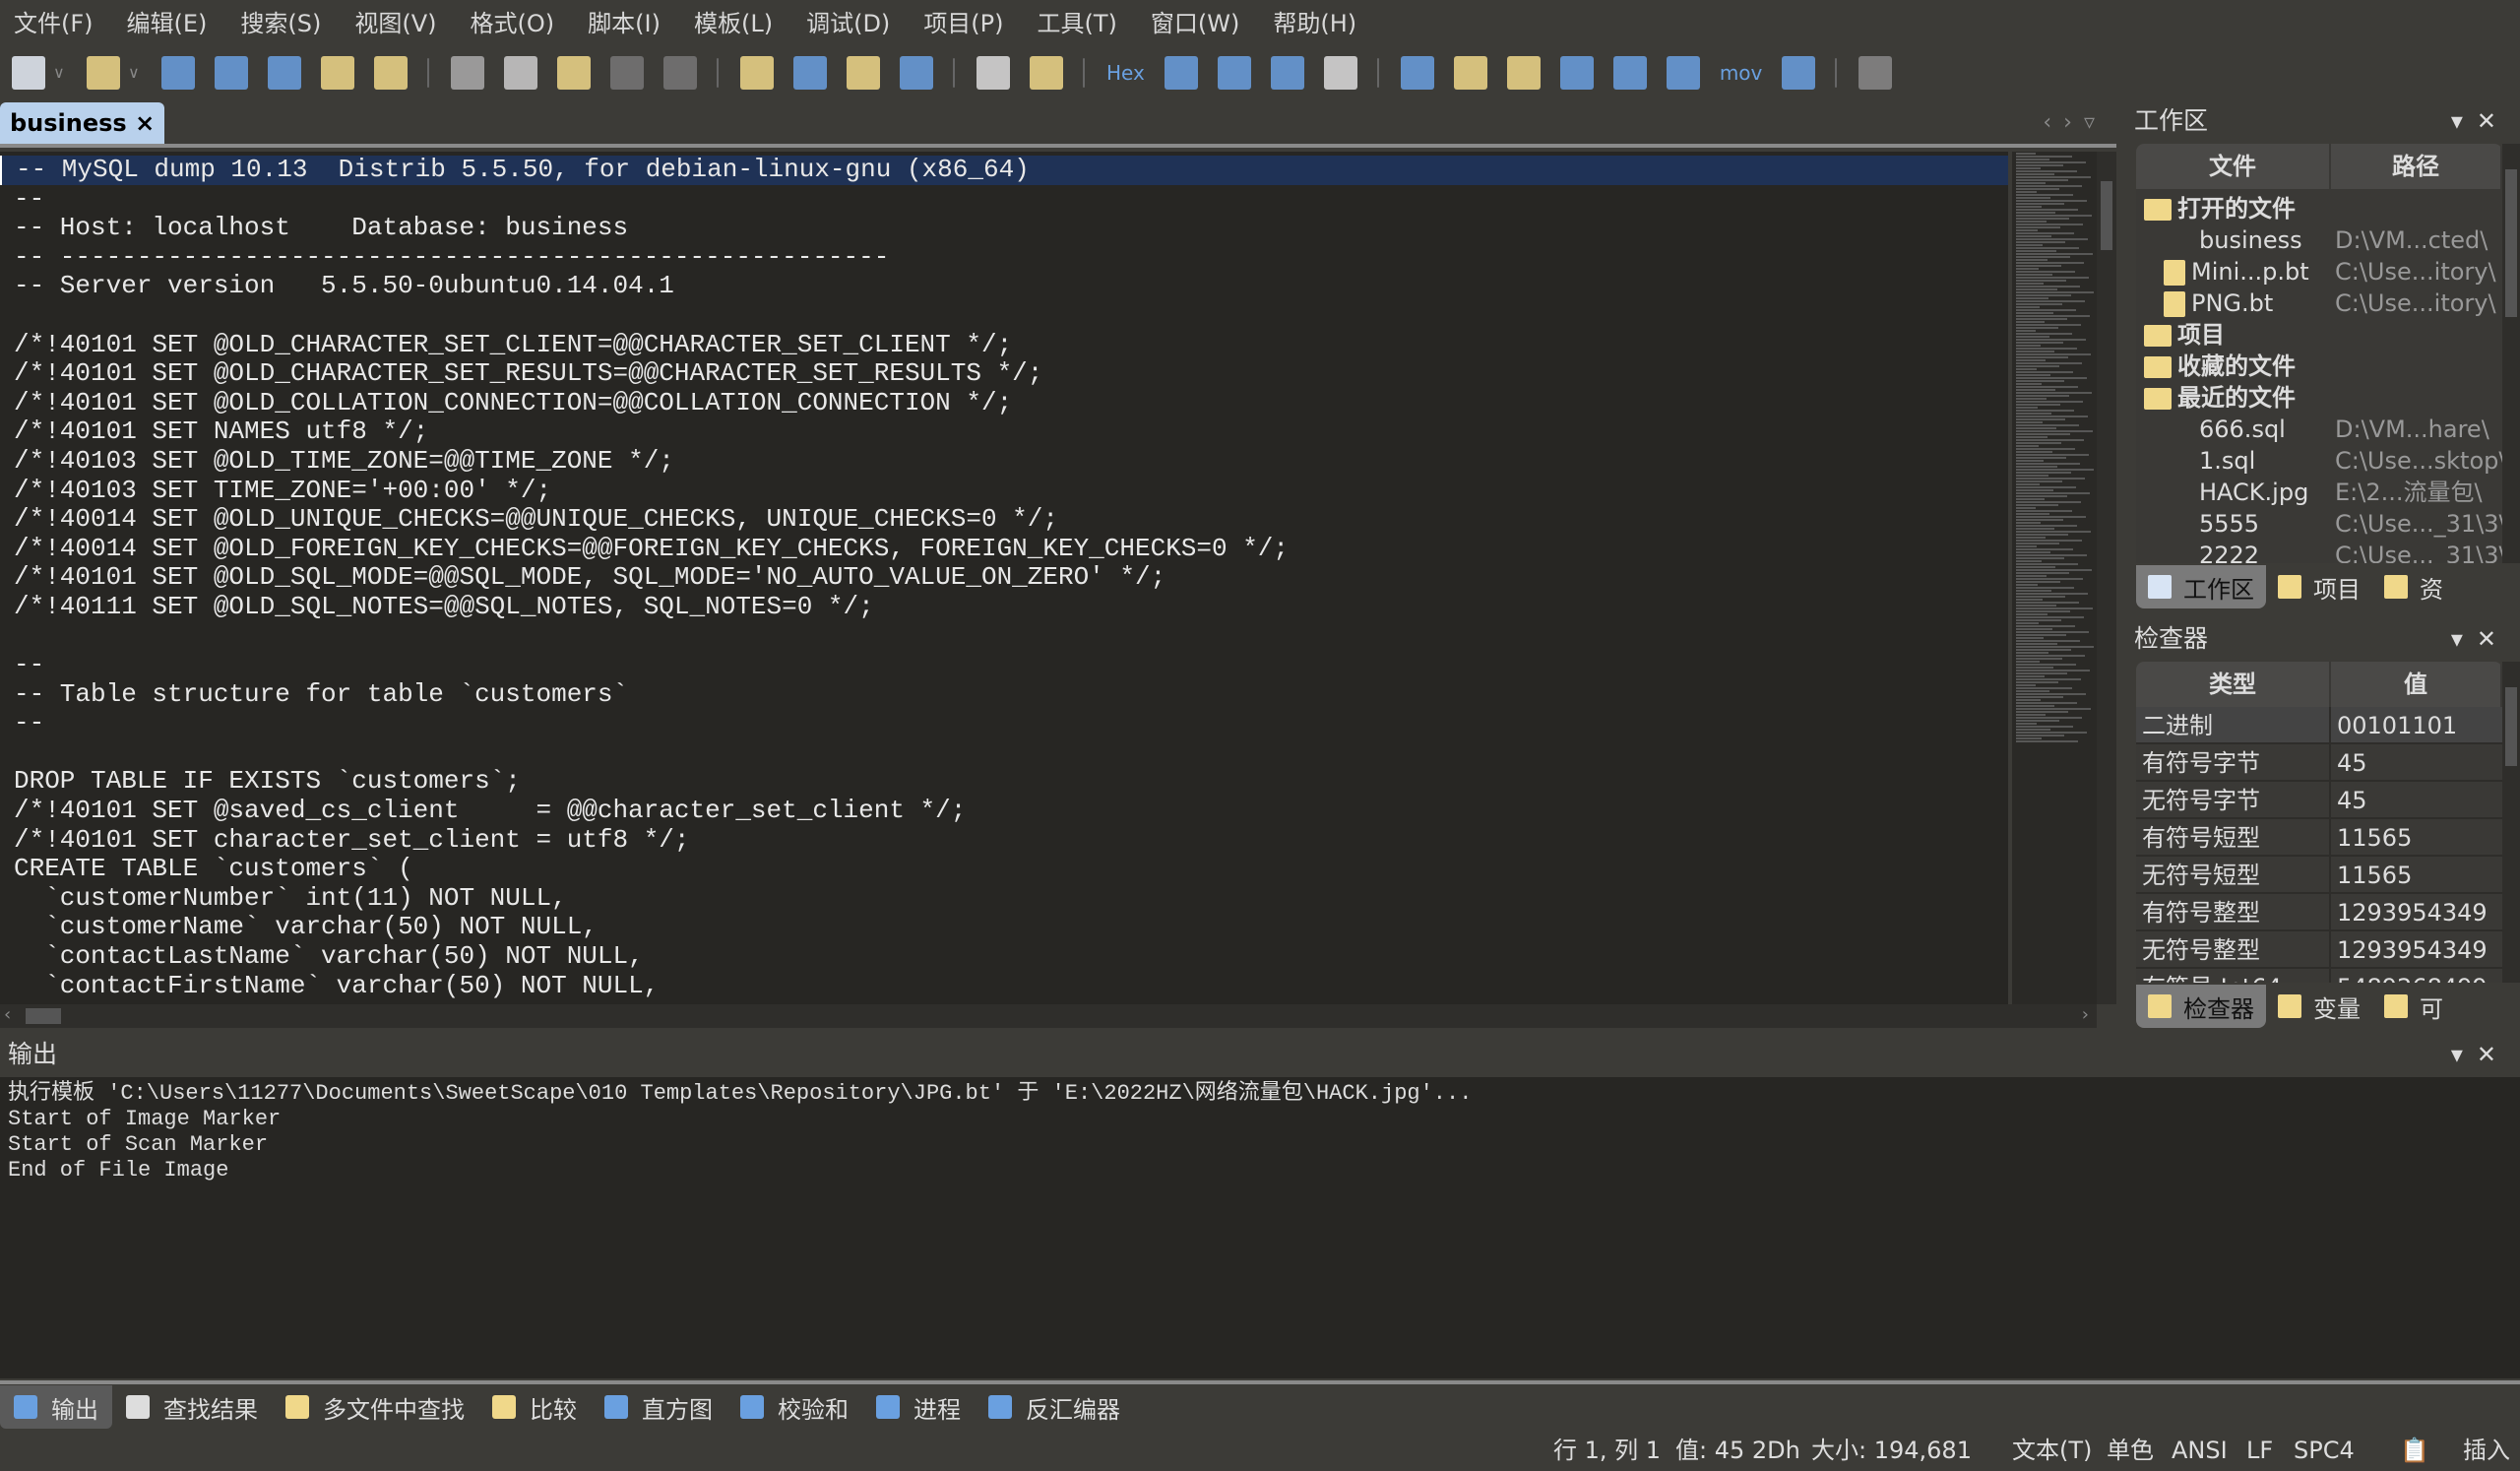  Describe the element at coordinates (2233, 166) in the screenshot. I see `col-file: 文件` at that location.